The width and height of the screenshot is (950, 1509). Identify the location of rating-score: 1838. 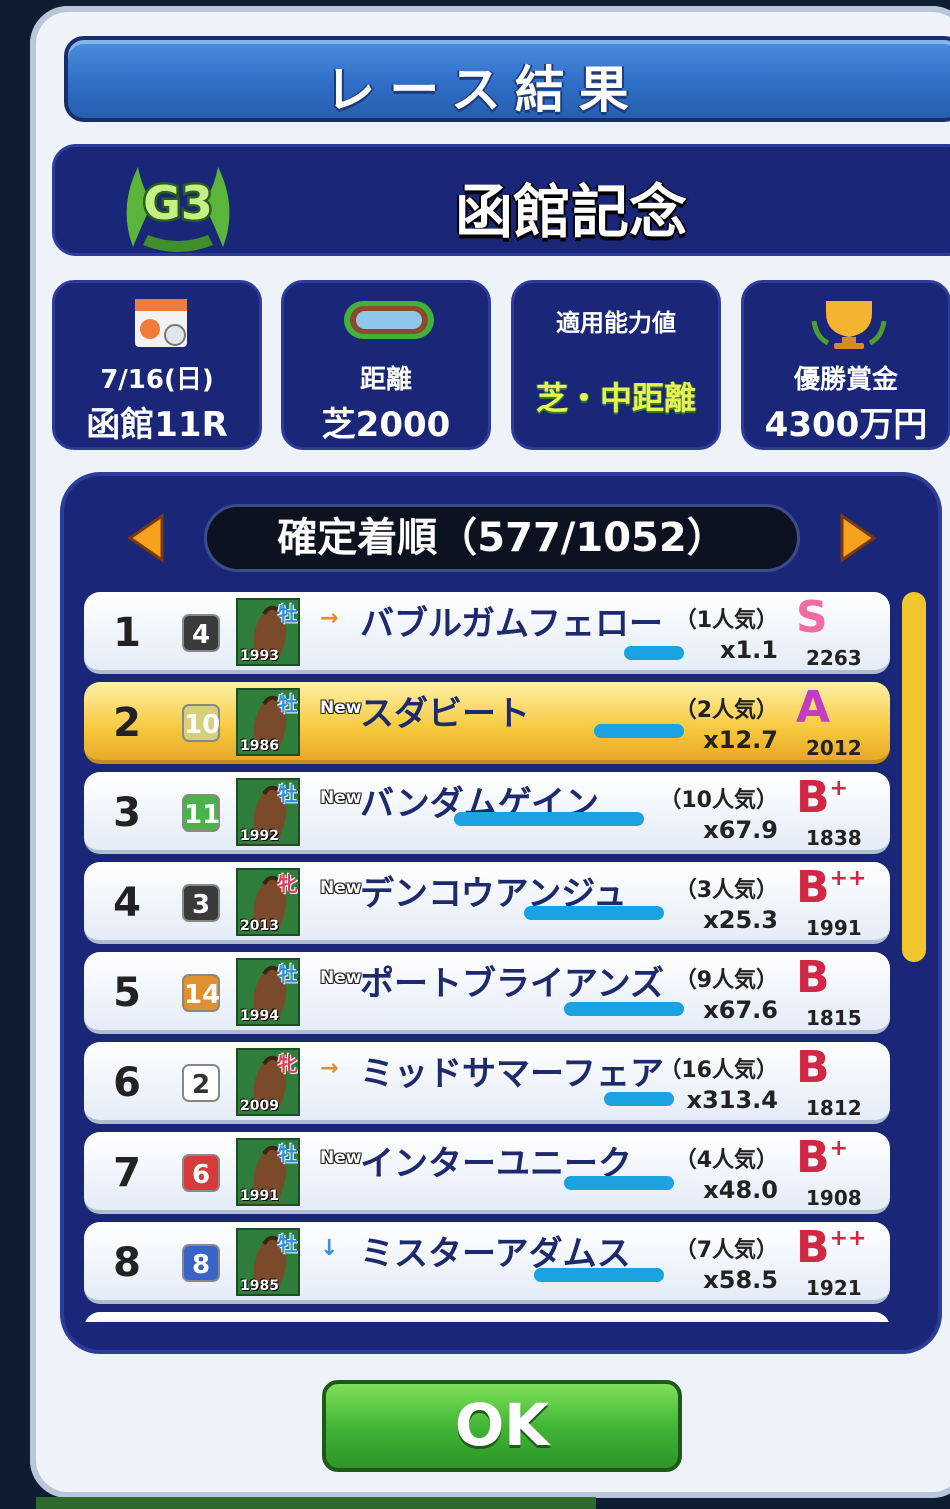
(834, 838).